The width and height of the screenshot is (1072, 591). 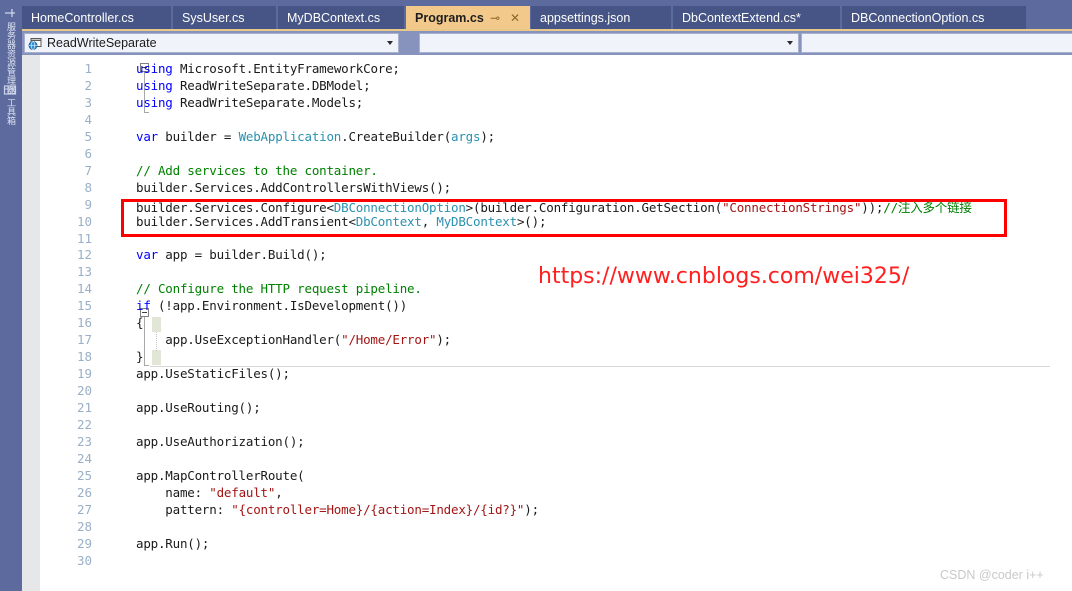 What do you see at coordinates (88, 85) in the screenshot?
I see `line-number: 2` at bounding box center [88, 85].